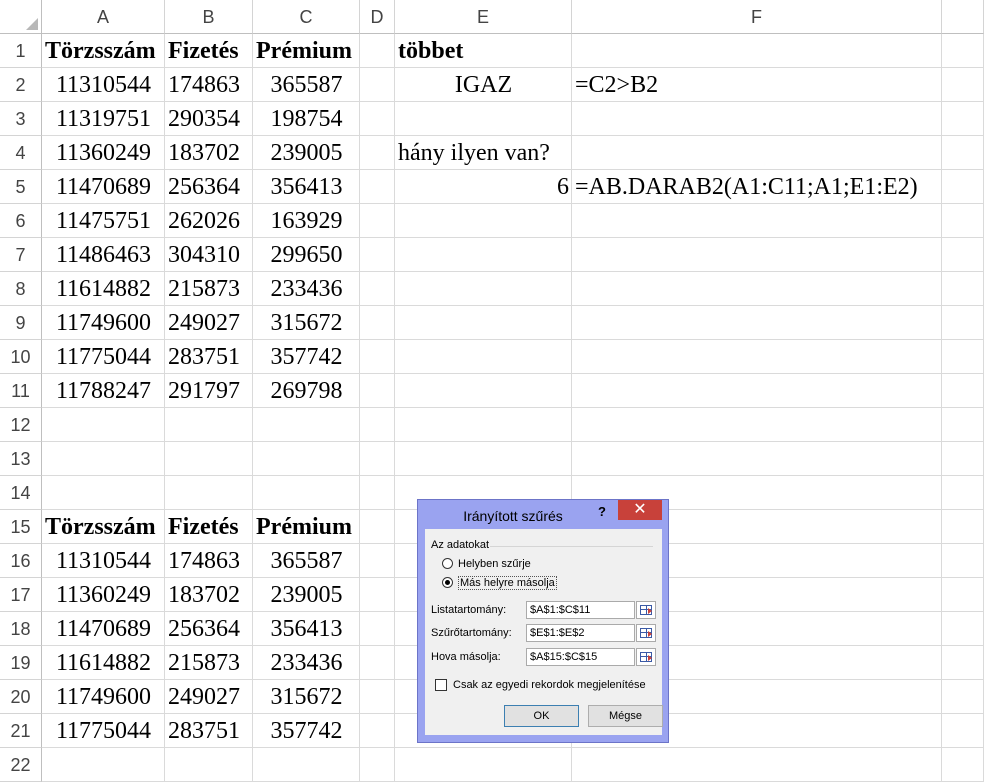 The height and width of the screenshot is (782, 984). What do you see at coordinates (103, 289) in the screenshot?
I see `table1-cell: 11614882` at bounding box center [103, 289].